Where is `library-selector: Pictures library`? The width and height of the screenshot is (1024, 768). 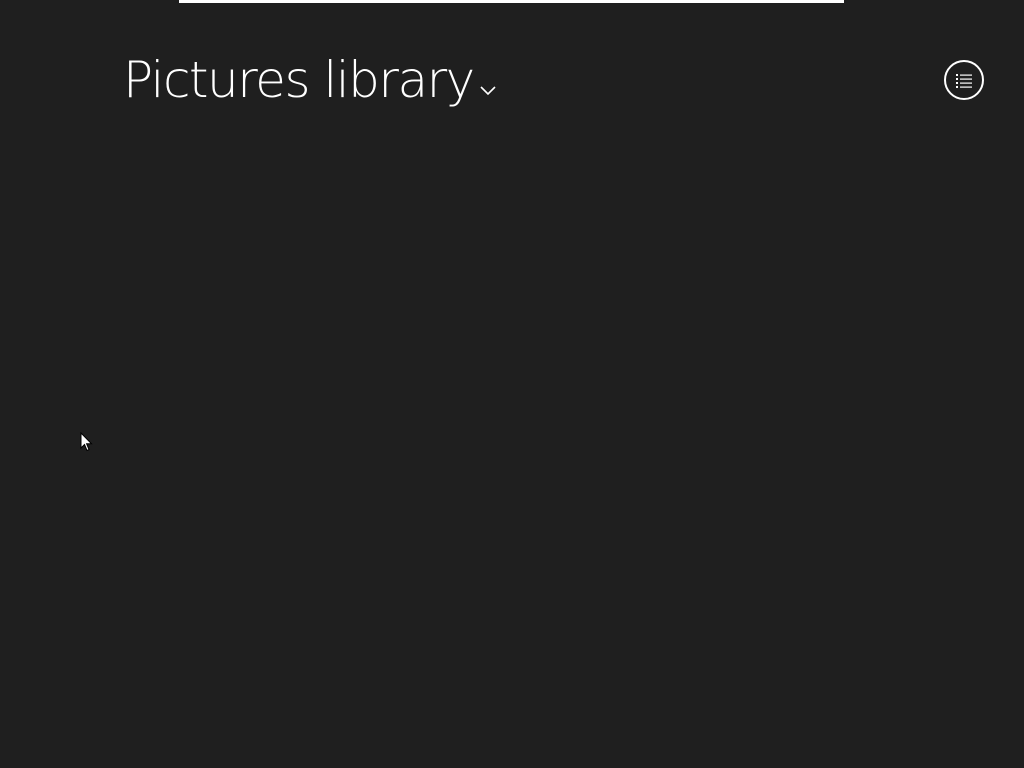 library-selector: Pictures library is located at coordinates (310, 80).